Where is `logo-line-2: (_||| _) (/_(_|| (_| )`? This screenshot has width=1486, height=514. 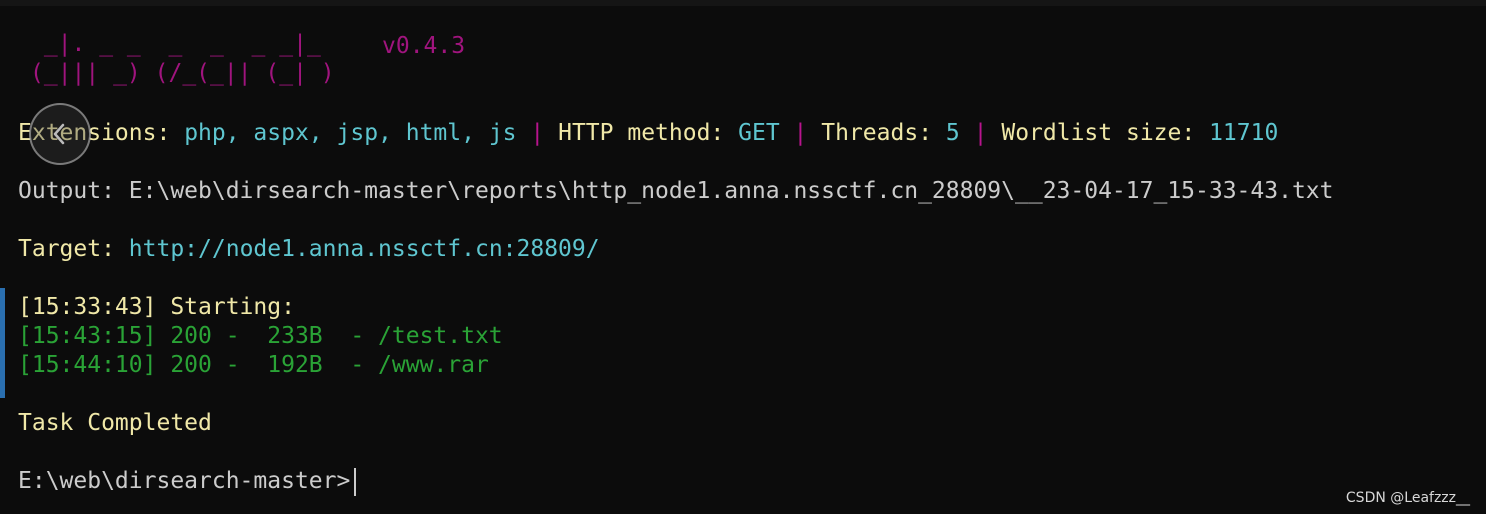
logo-line-2: (_||| _) (/_(_|| (_| ) is located at coordinates (182, 73).